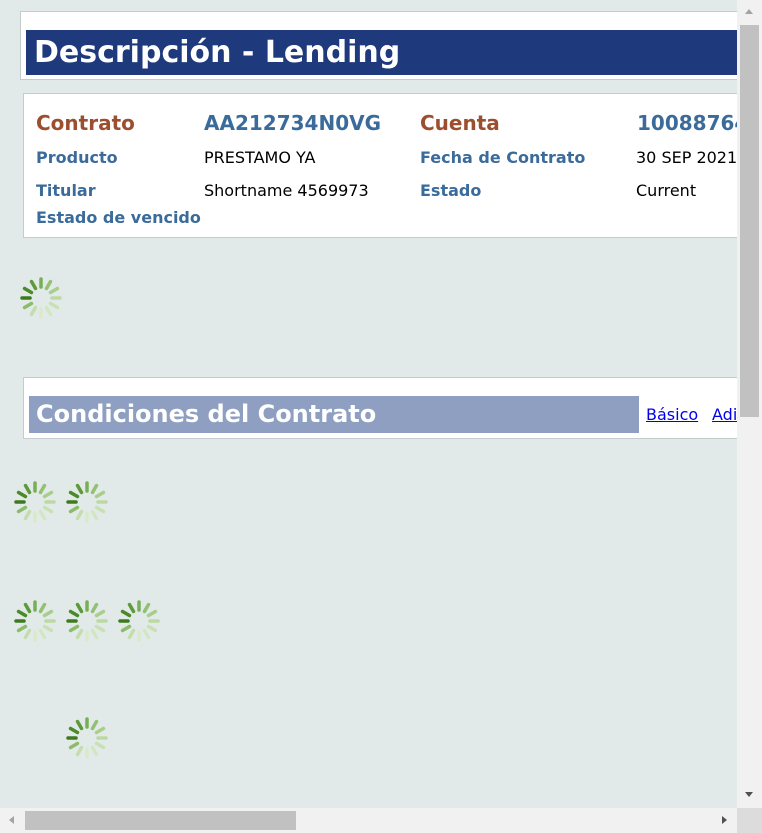  What do you see at coordinates (11, 820) in the screenshot?
I see `scroll-left-arrow-icon` at bounding box center [11, 820].